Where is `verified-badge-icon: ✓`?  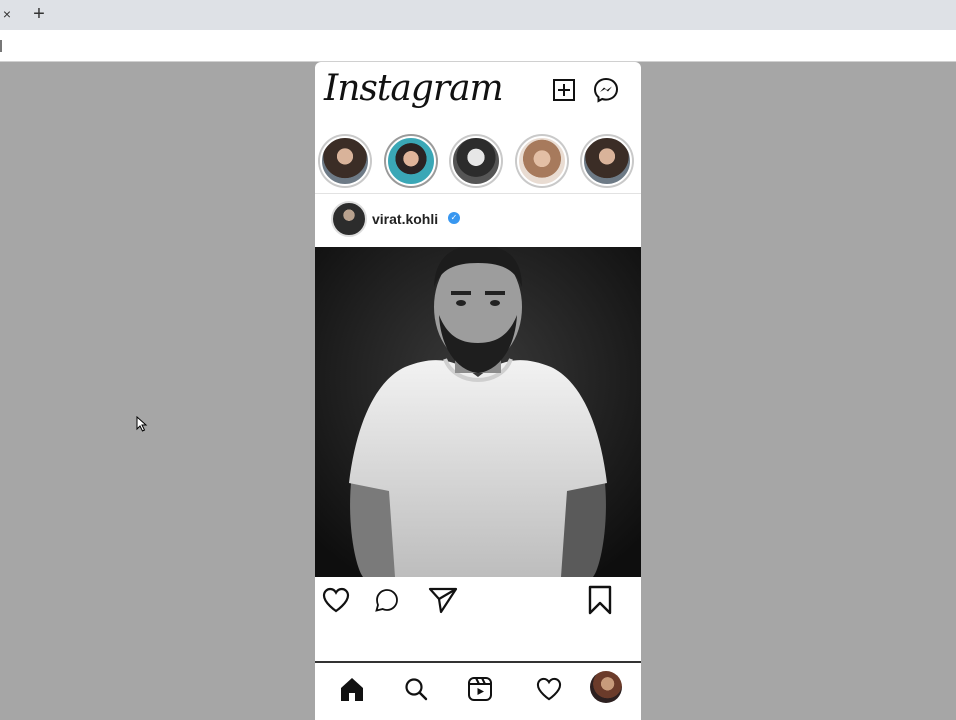 verified-badge-icon: ✓ is located at coordinates (454, 218).